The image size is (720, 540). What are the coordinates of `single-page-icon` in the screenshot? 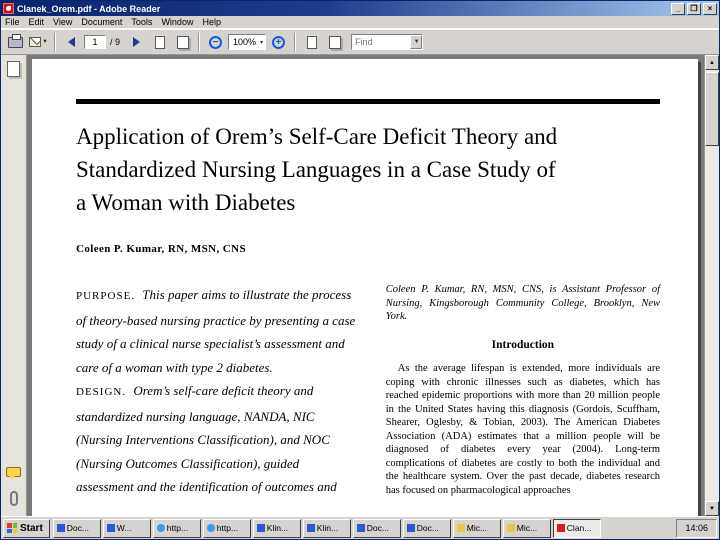 It's located at (159, 42).